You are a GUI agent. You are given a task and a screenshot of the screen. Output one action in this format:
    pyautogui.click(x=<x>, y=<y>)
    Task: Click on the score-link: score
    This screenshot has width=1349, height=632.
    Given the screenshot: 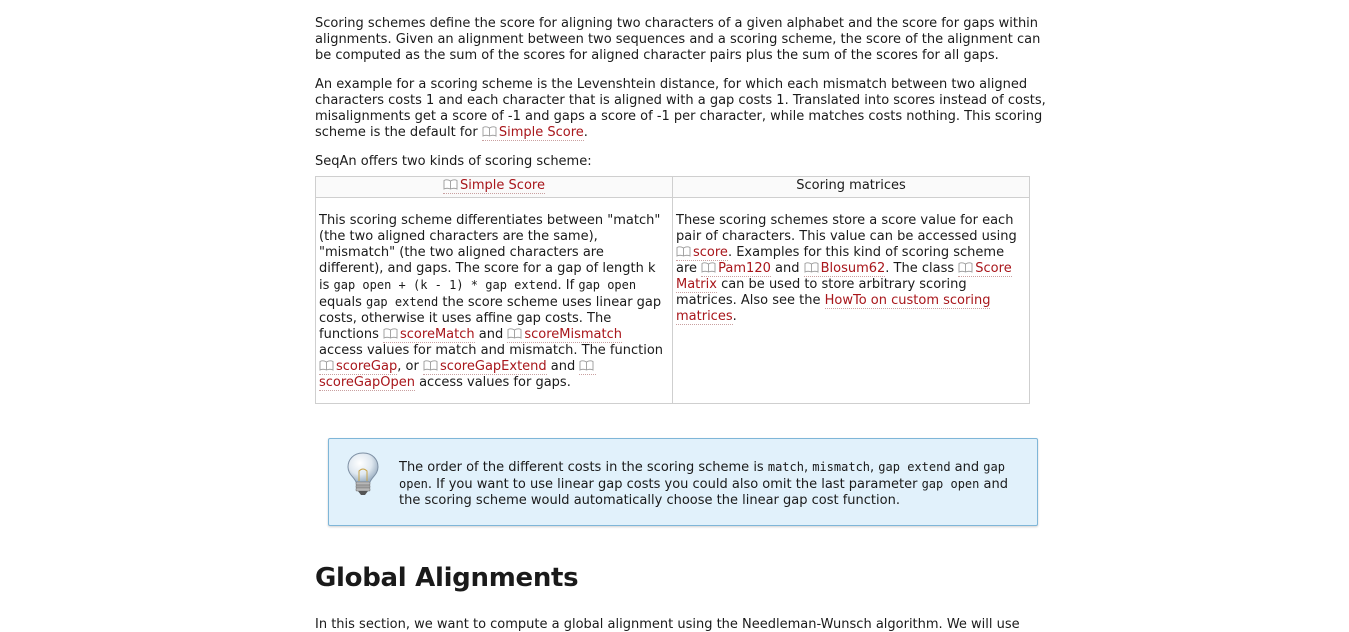 What is the action you would take?
    pyautogui.click(x=702, y=253)
    